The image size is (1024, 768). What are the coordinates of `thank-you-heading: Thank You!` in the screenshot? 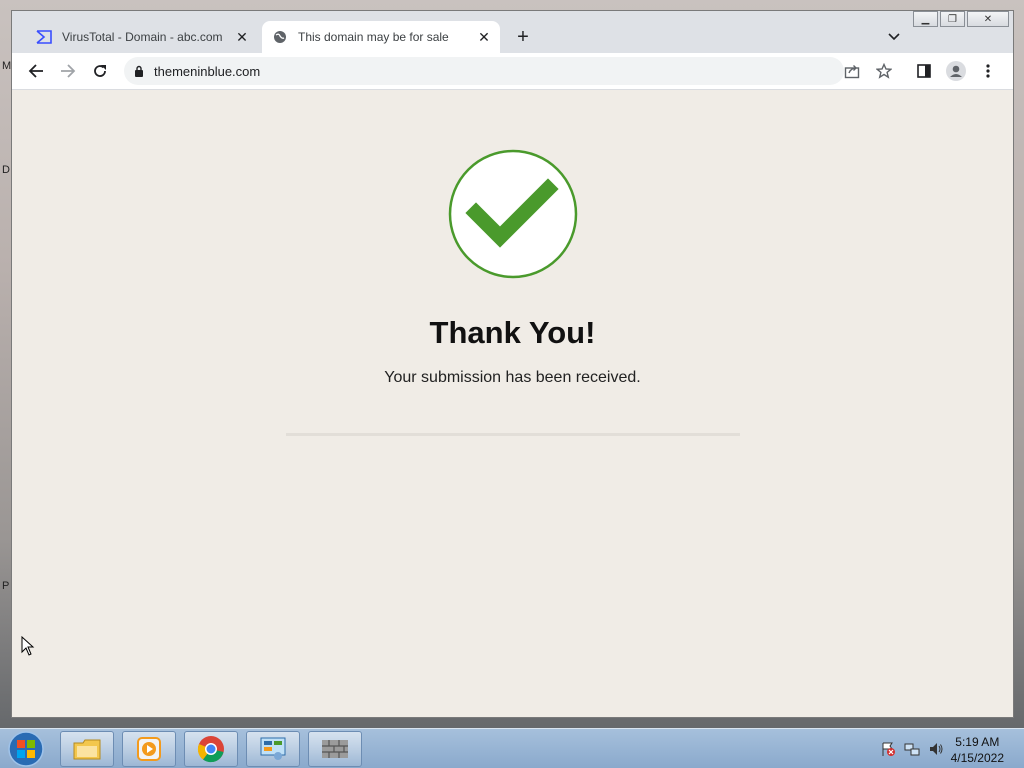 It's located at (512, 332).